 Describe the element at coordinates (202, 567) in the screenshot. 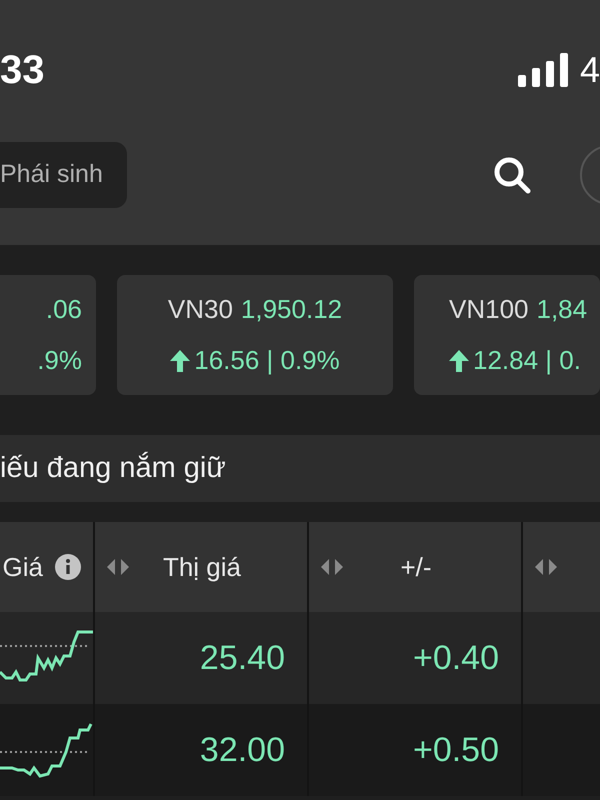

I see `column-label: Thị giá` at that location.